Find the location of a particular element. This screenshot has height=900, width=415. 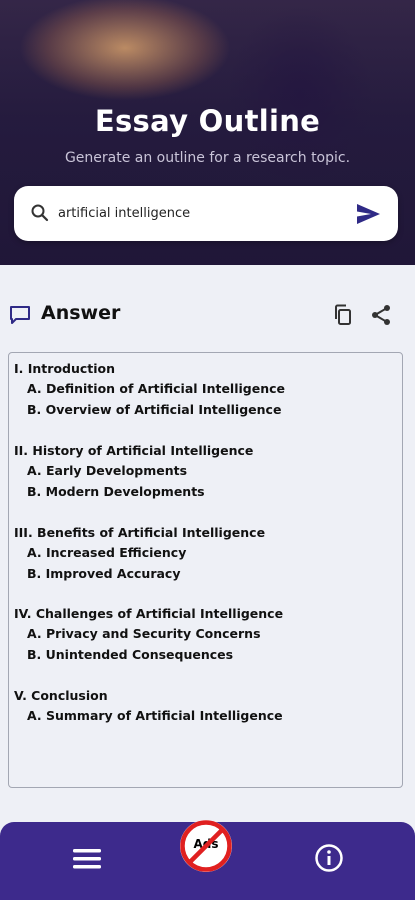

search-bar is located at coordinates (206, 213).